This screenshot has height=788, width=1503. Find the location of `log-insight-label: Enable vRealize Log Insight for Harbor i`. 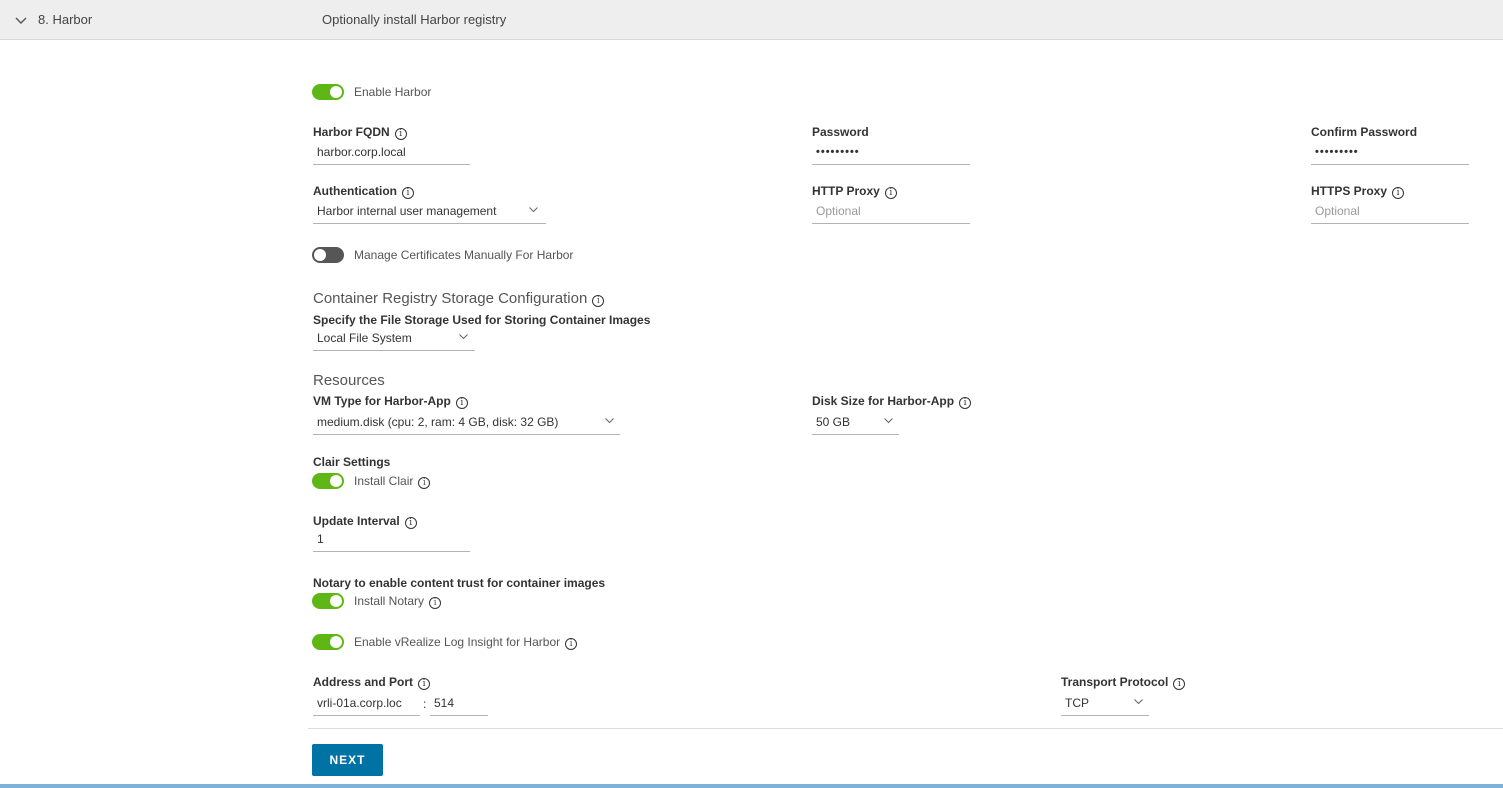

log-insight-label: Enable vRealize Log Insight for Harbor i is located at coordinates (466, 642).